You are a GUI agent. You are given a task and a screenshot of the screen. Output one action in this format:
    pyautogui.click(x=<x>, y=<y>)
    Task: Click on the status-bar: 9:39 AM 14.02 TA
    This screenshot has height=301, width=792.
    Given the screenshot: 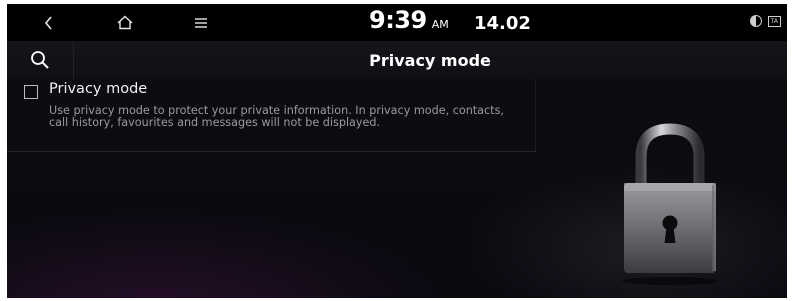 What is the action you would take?
    pyautogui.click(x=397, y=22)
    